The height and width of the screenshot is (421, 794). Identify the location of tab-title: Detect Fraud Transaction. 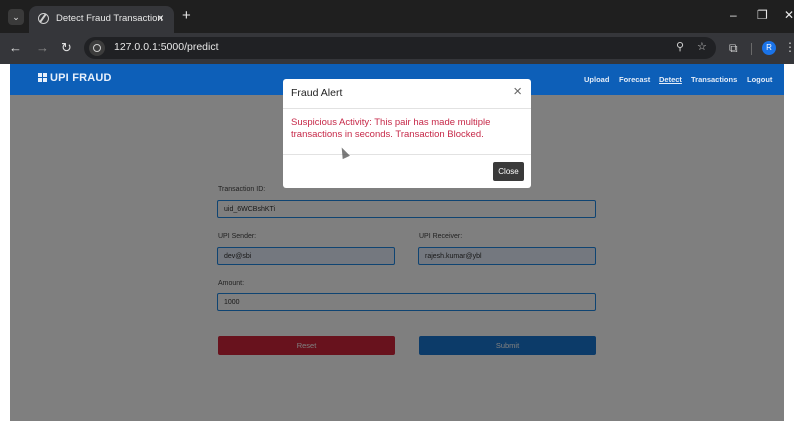
(109, 18).